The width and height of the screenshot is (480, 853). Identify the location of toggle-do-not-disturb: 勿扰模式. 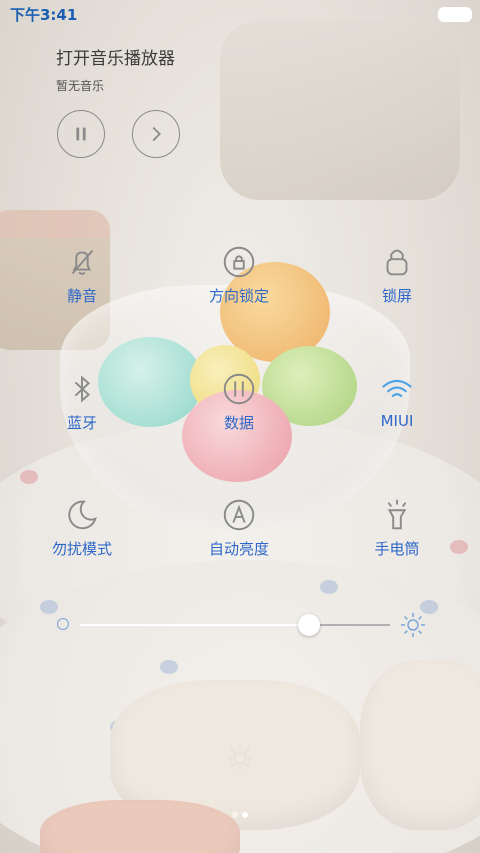
(82, 541).